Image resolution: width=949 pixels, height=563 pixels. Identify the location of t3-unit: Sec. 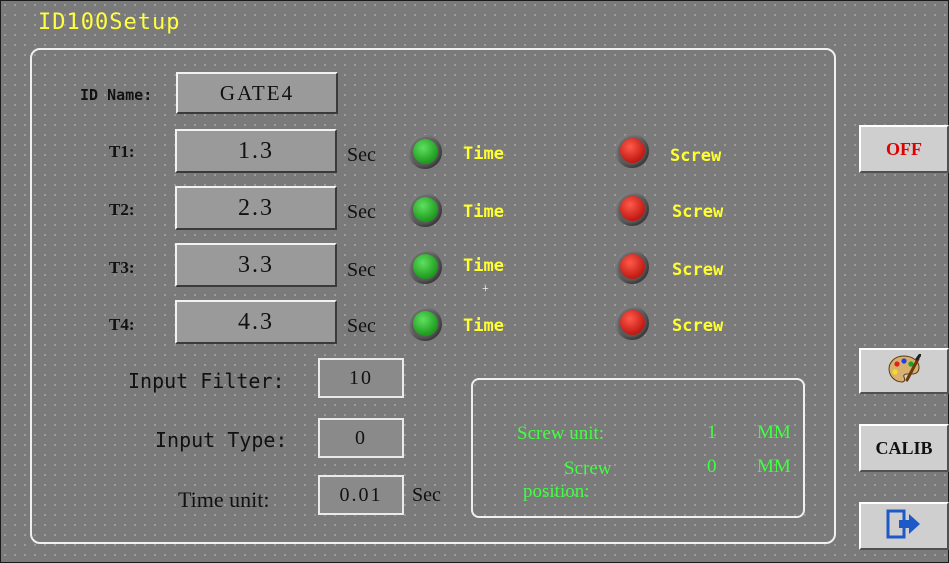
(361, 270).